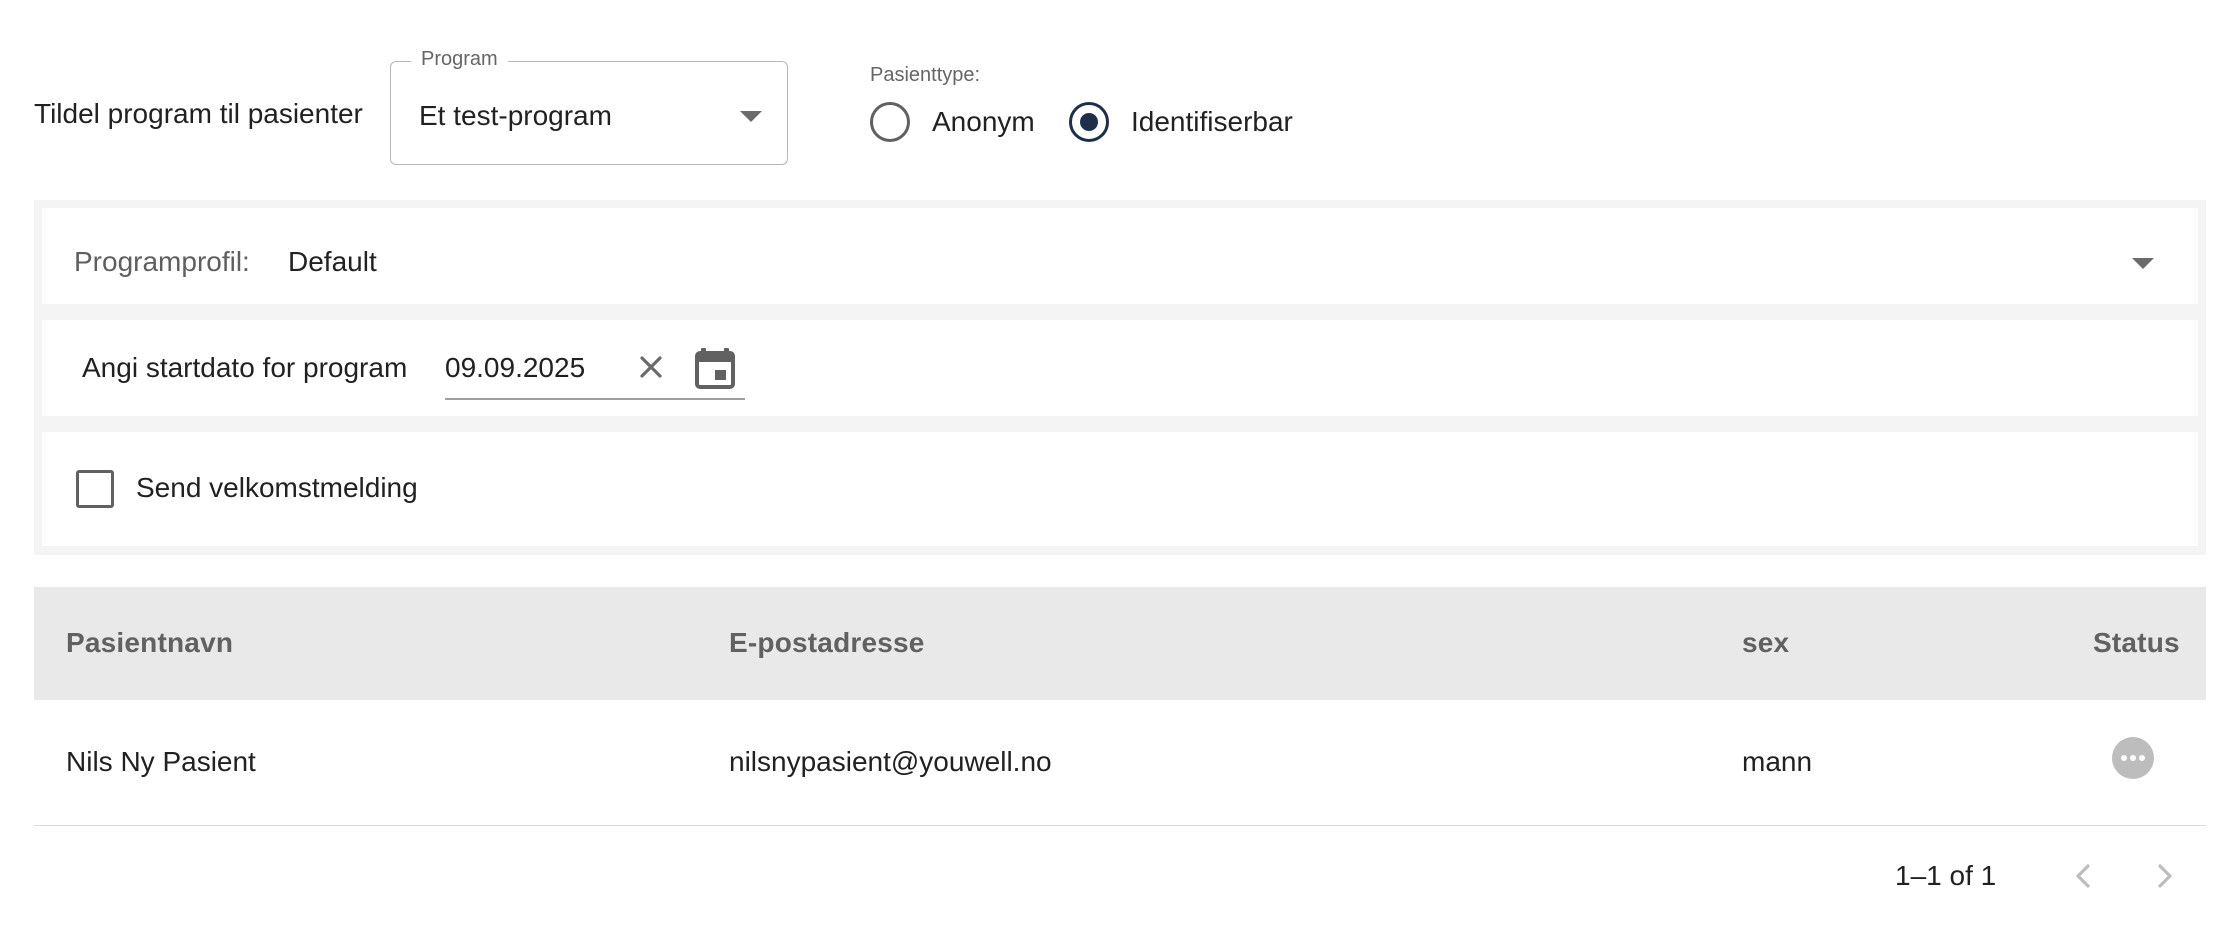 The image size is (2236, 930). What do you see at coordinates (459, 59) in the screenshot?
I see `program-select-legend: Program` at bounding box center [459, 59].